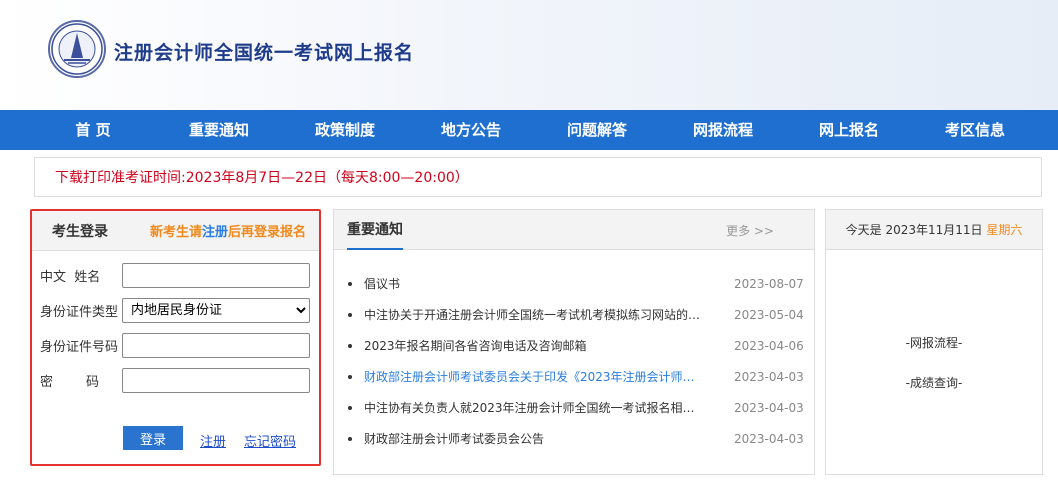 Image resolution: width=1058 pixels, height=483 pixels. I want to click on registration-process-link: -网报流程-, so click(934, 342).